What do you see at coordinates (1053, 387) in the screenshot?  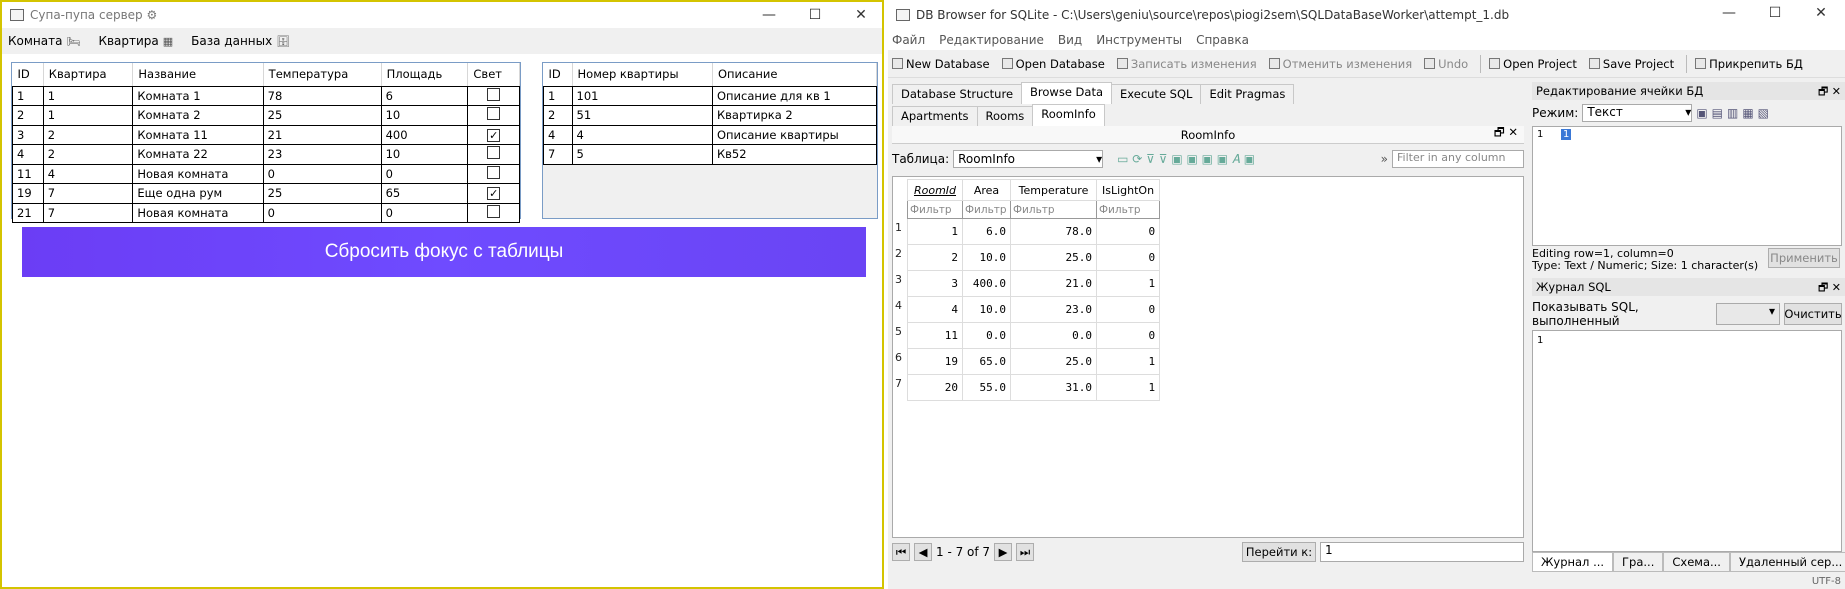 I see `table-cell: 31.0` at bounding box center [1053, 387].